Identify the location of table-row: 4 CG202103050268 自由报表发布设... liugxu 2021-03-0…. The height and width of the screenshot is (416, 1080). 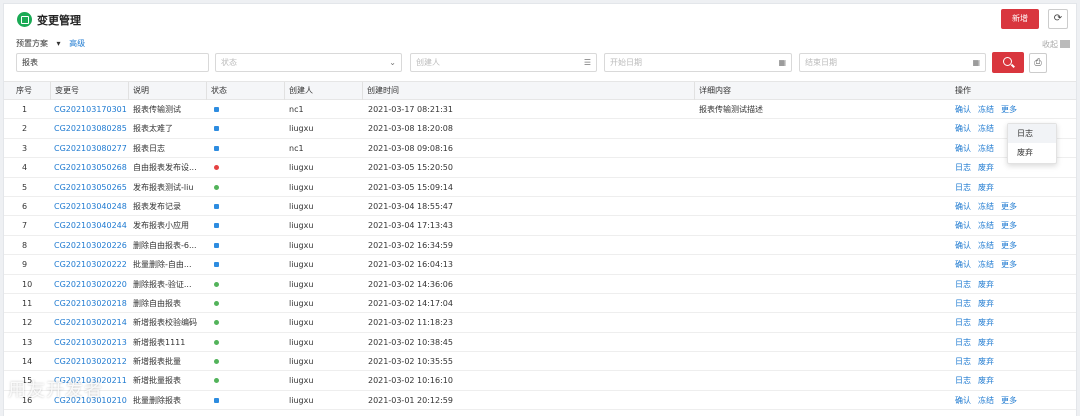
(540, 168).